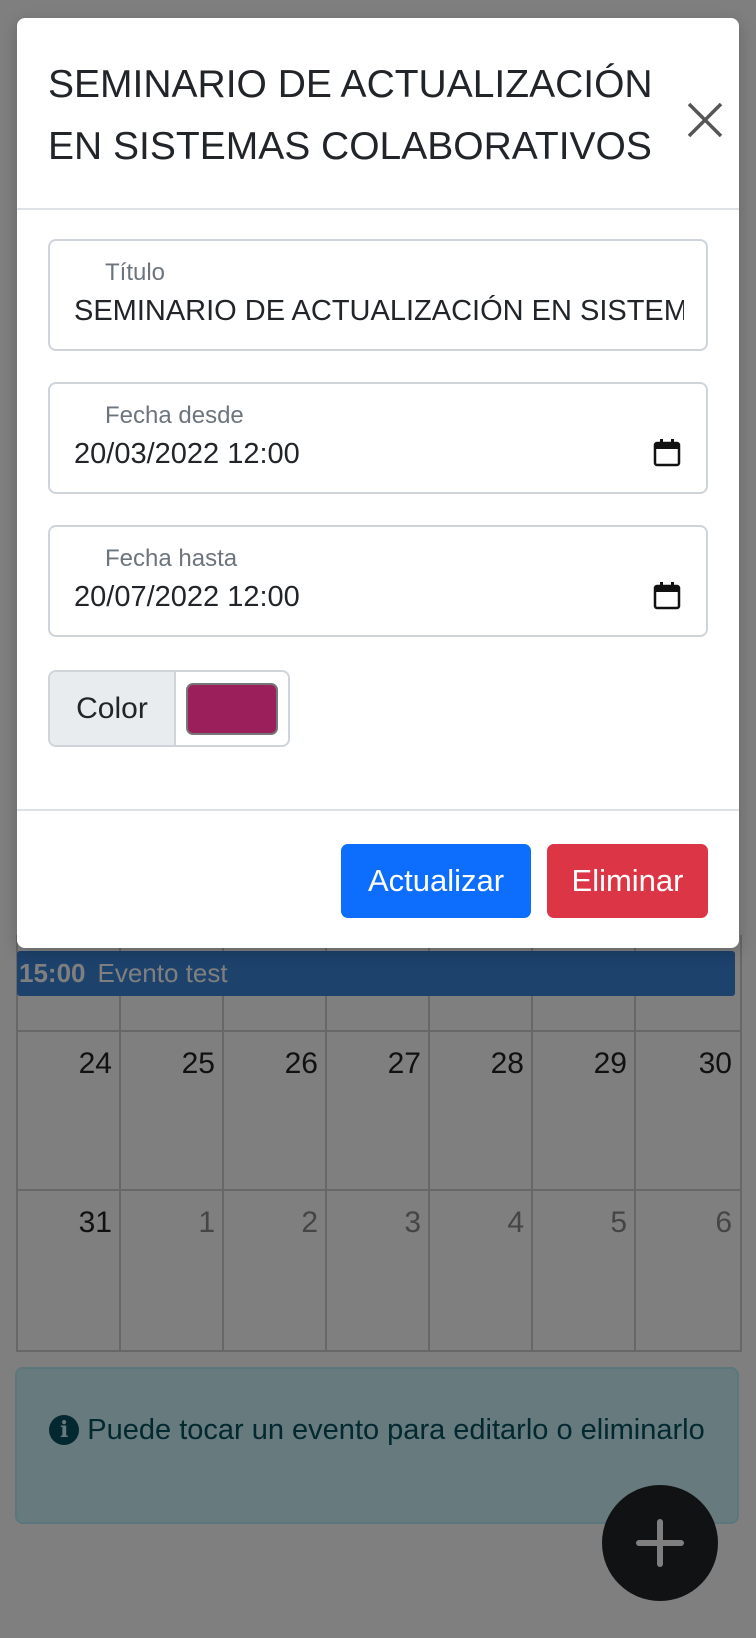  I want to click on color-label: Color, so click(113, 708).